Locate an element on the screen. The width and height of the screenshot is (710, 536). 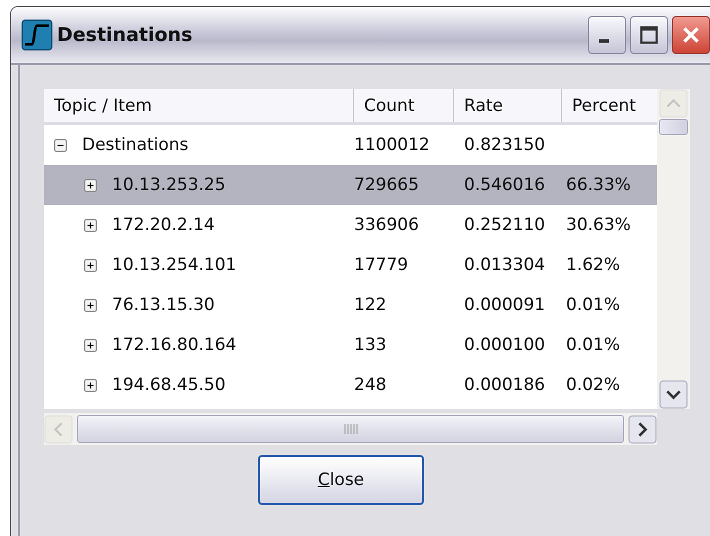
tree-row: 10.13.253.25 729665 0.546016 66.33% is located at coordinates (350, 185).